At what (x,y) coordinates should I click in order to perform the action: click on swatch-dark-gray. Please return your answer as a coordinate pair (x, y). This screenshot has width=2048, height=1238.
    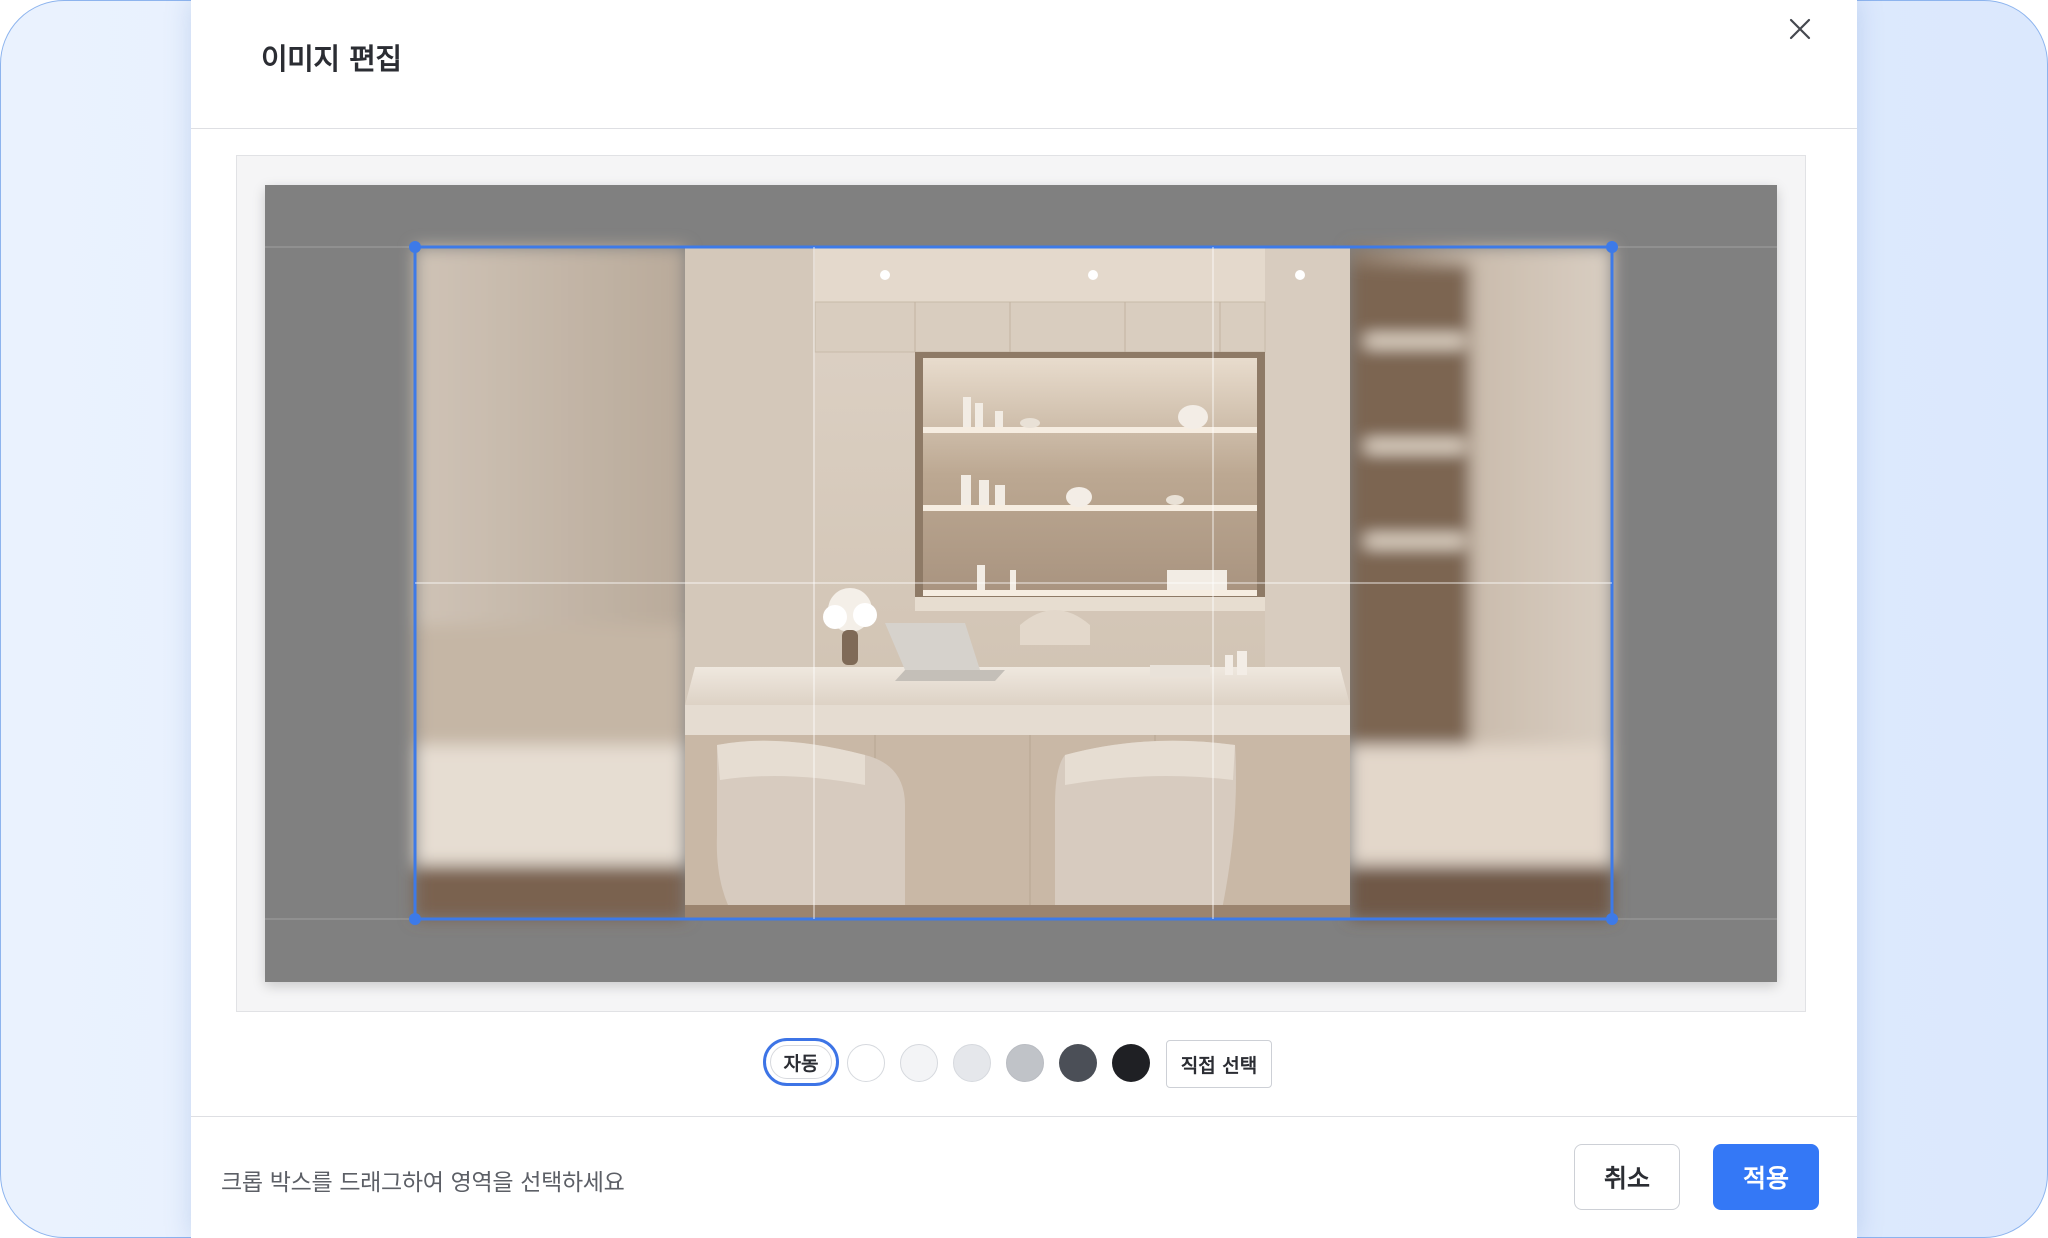
    Looking at the image, I should click on (1078, 1063).